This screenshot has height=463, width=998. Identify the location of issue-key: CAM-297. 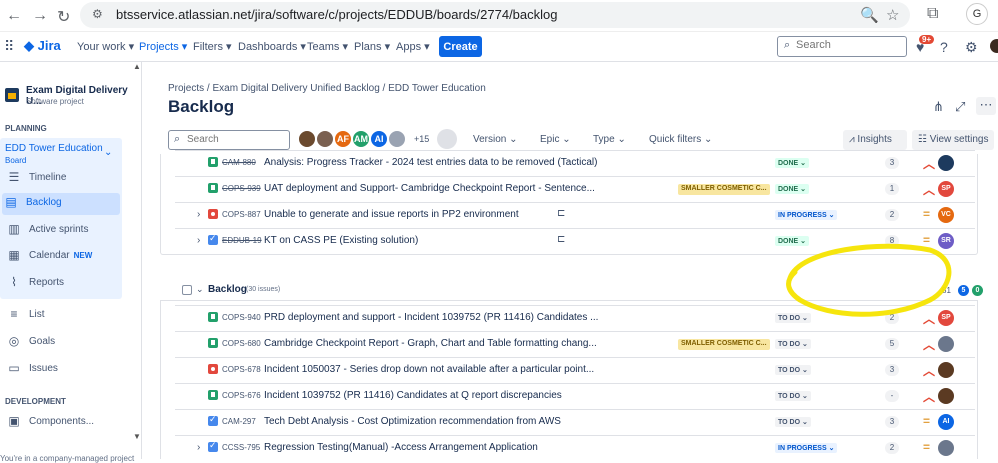
(239, 421).